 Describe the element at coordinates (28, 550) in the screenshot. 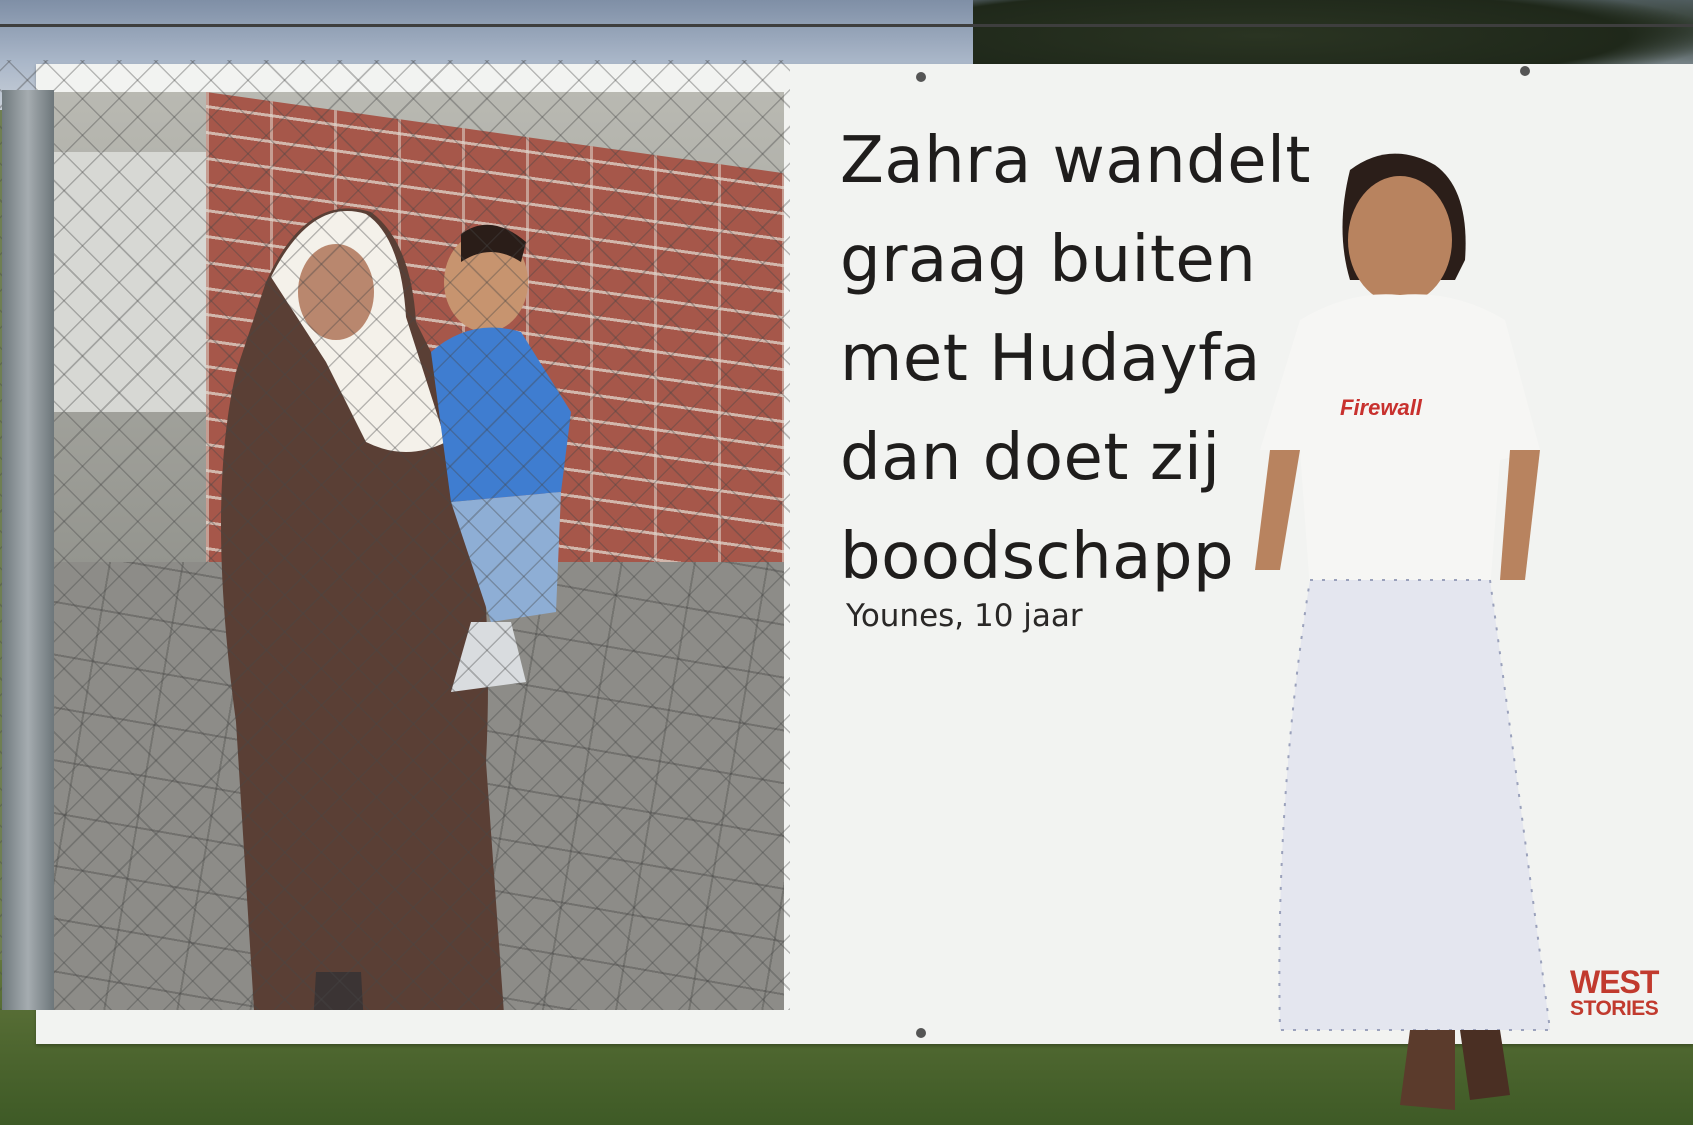

I see `fence-post` at that location.